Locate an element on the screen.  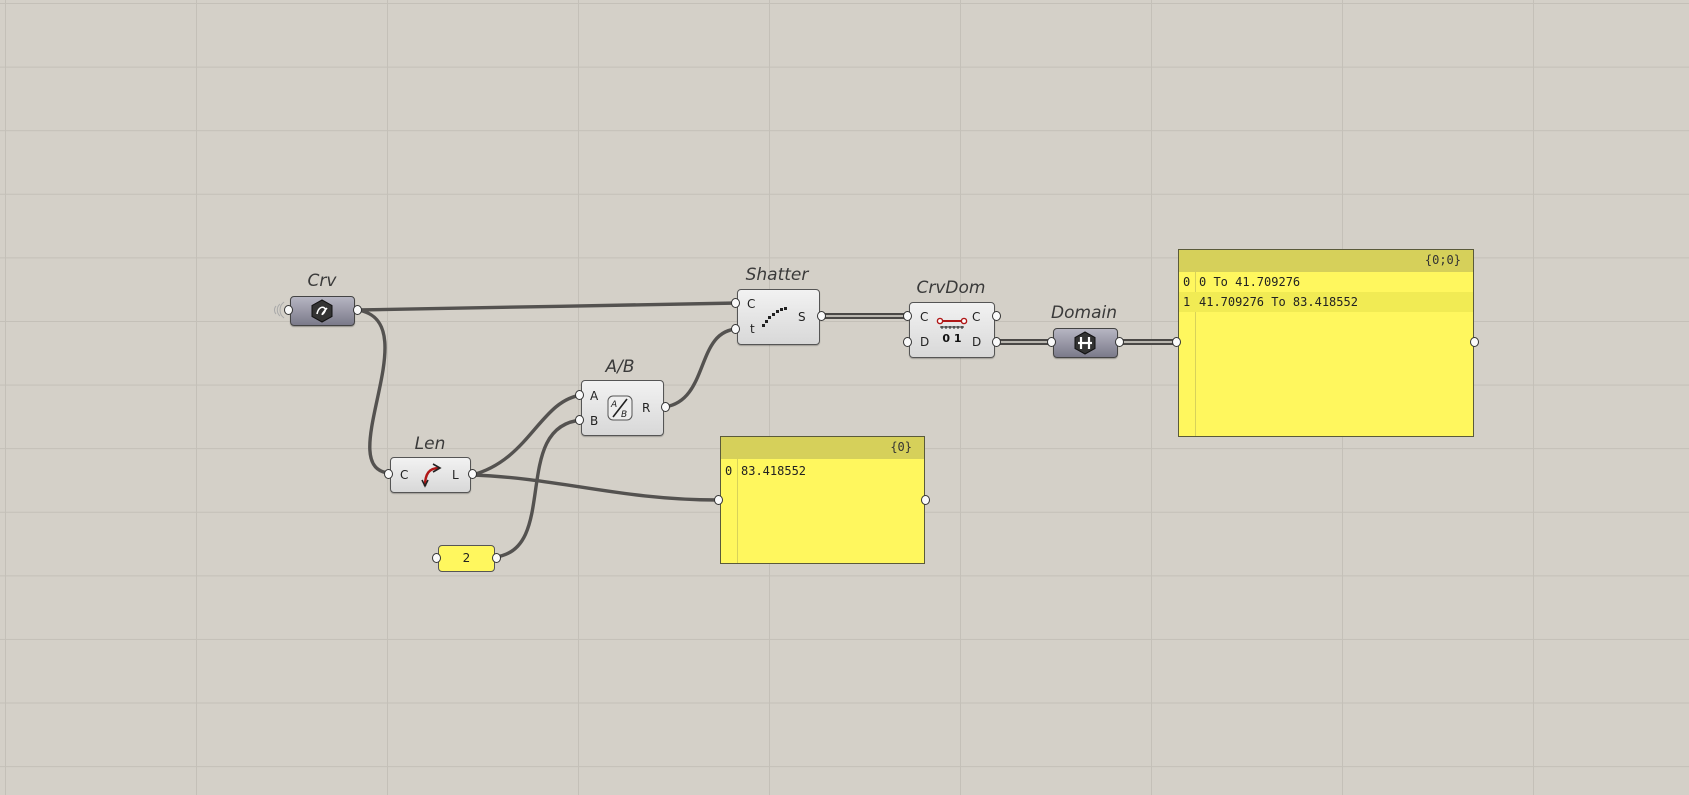
domain-param-icon is located at coordinates (1085, 345).